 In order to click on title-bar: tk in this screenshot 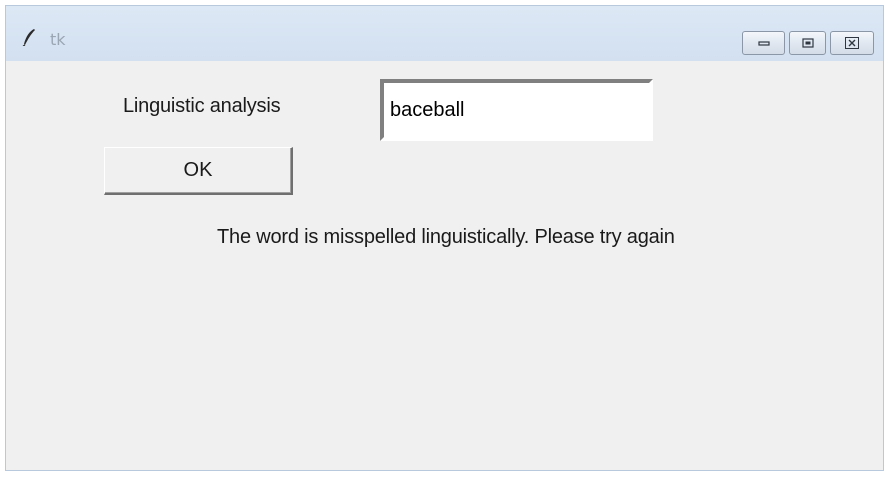, I will do `click(444, 33)`.